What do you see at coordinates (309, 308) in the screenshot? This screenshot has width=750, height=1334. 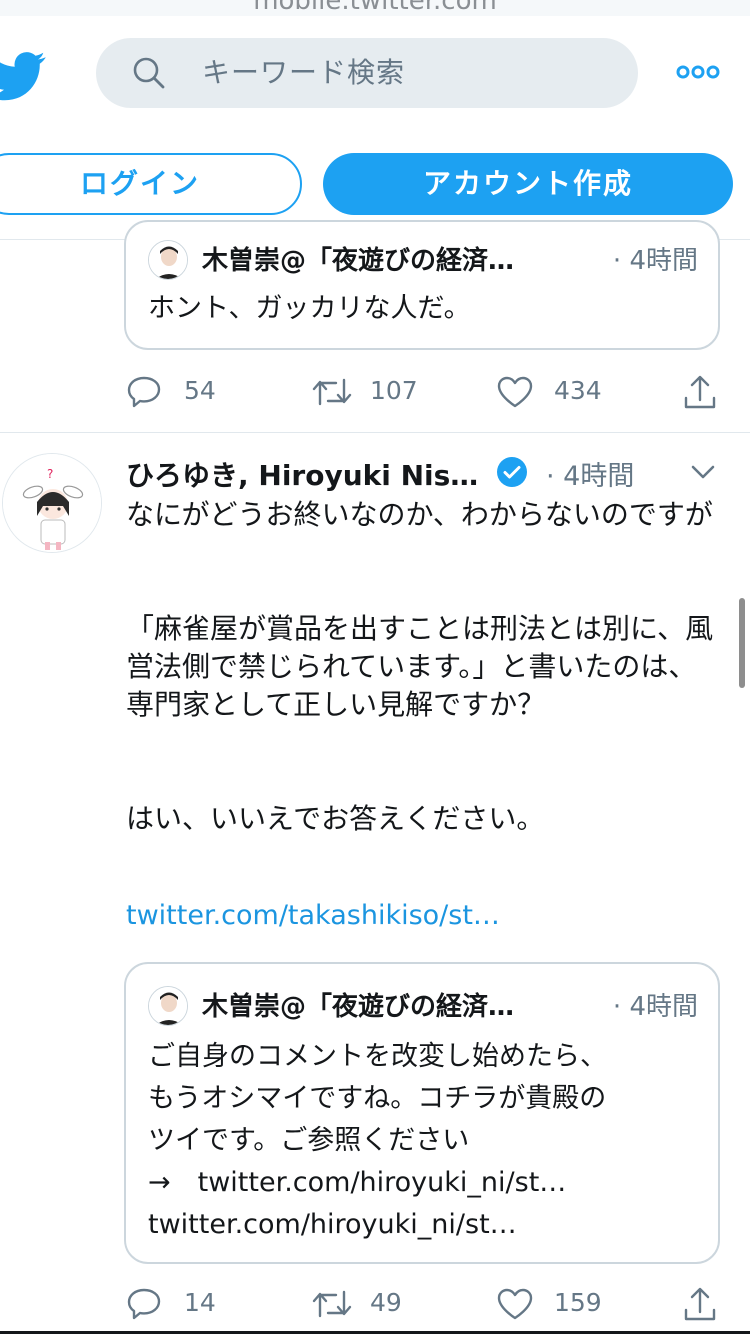 I see `quoted-tweet-text: ホント、ガッカリな人だ。` at bounding box center [309, 308].